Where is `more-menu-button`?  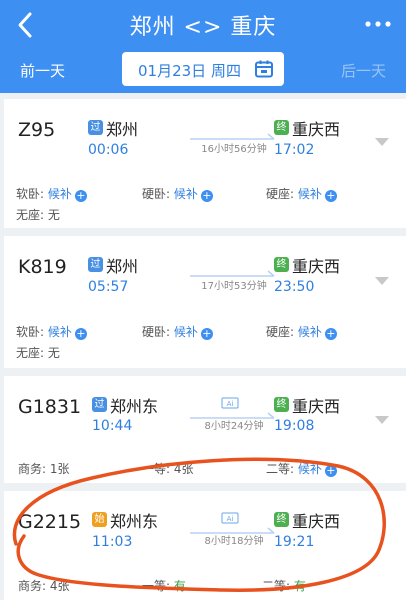 more-menu-button is located at coordinates (378, 24).